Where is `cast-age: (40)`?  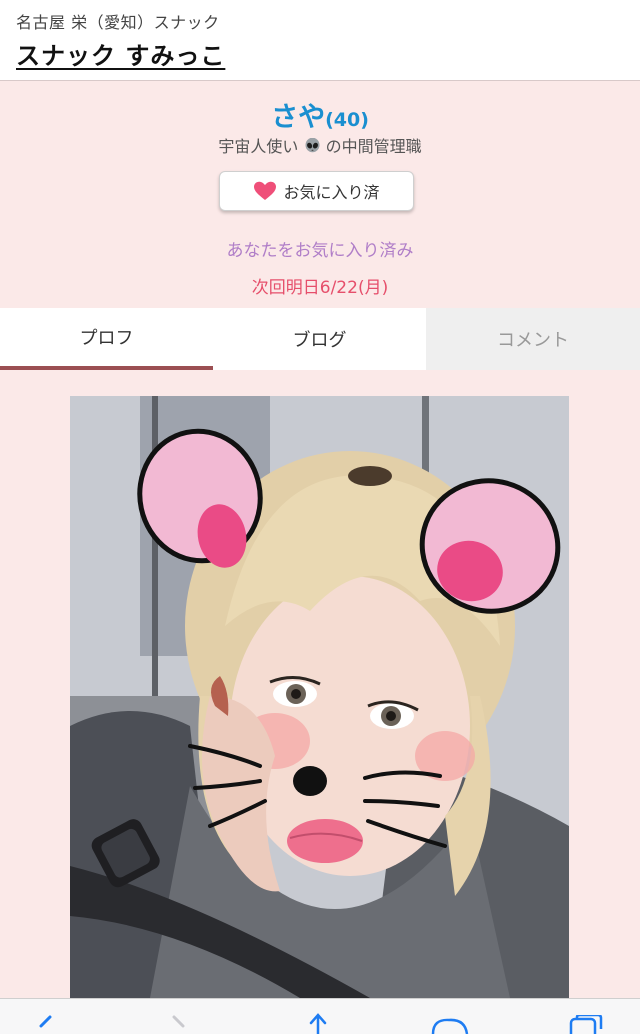
cast-age: (40) is located at coordinates (347, 120).